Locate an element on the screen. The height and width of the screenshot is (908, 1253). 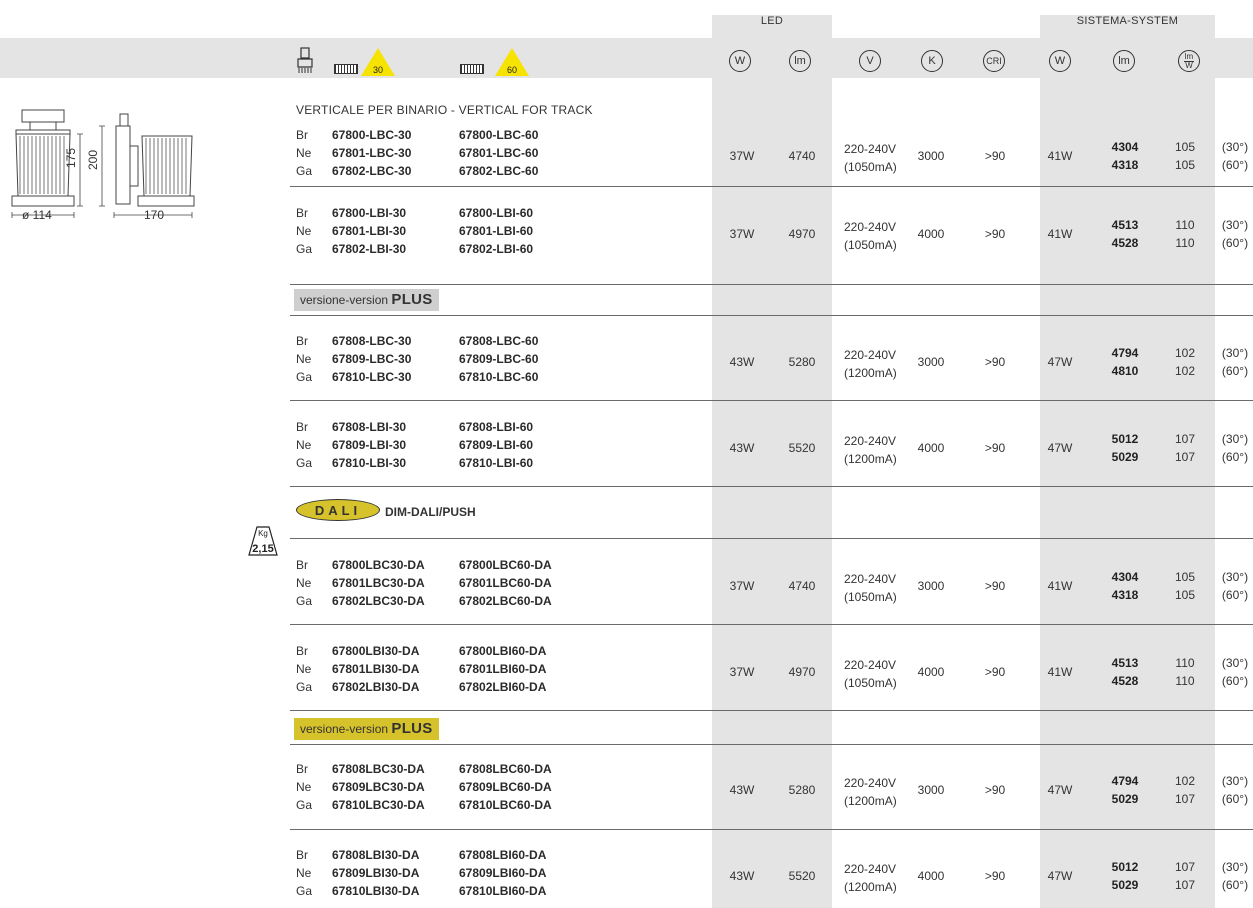
product-code-60: 67808LBC60-DA is located at coordinates (505, 769).